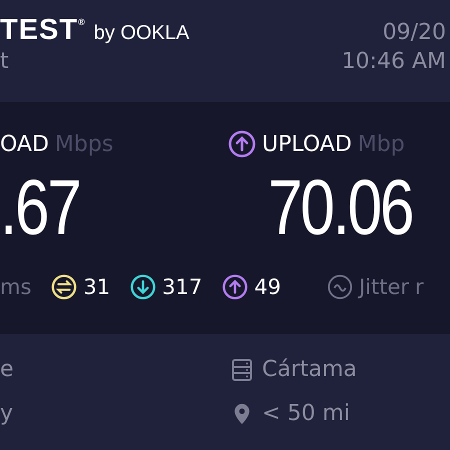 This screenshot has height=450, width=450. I want to click on swap-arrows-circle-icon, so click(64, 287).